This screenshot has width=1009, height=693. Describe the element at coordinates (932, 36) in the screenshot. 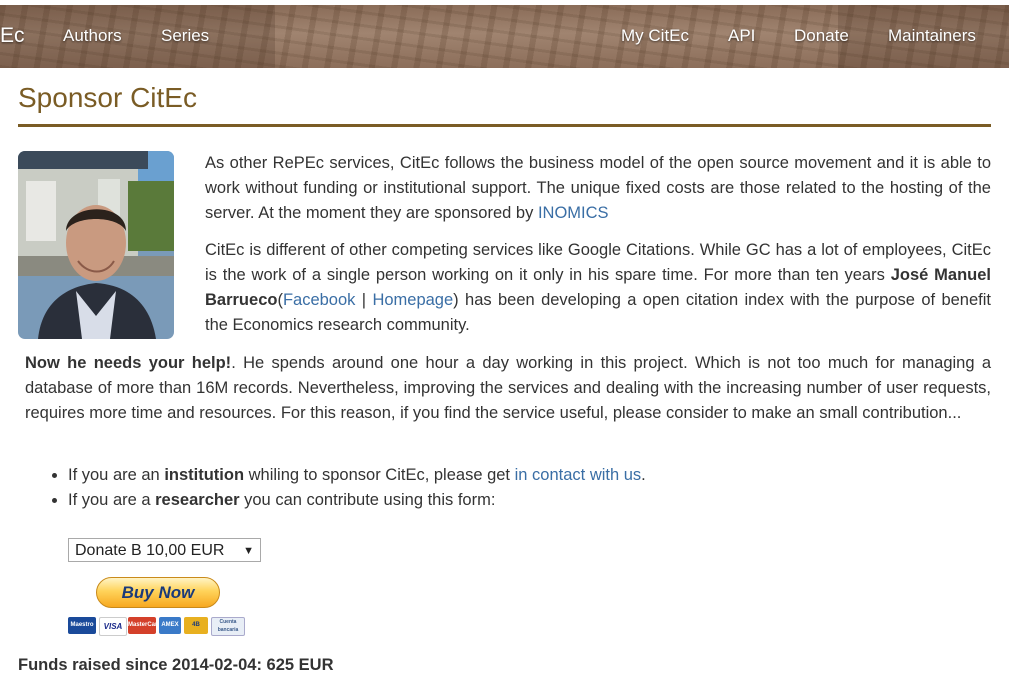

I see `nav-maintainers: Maintainers` at that location.